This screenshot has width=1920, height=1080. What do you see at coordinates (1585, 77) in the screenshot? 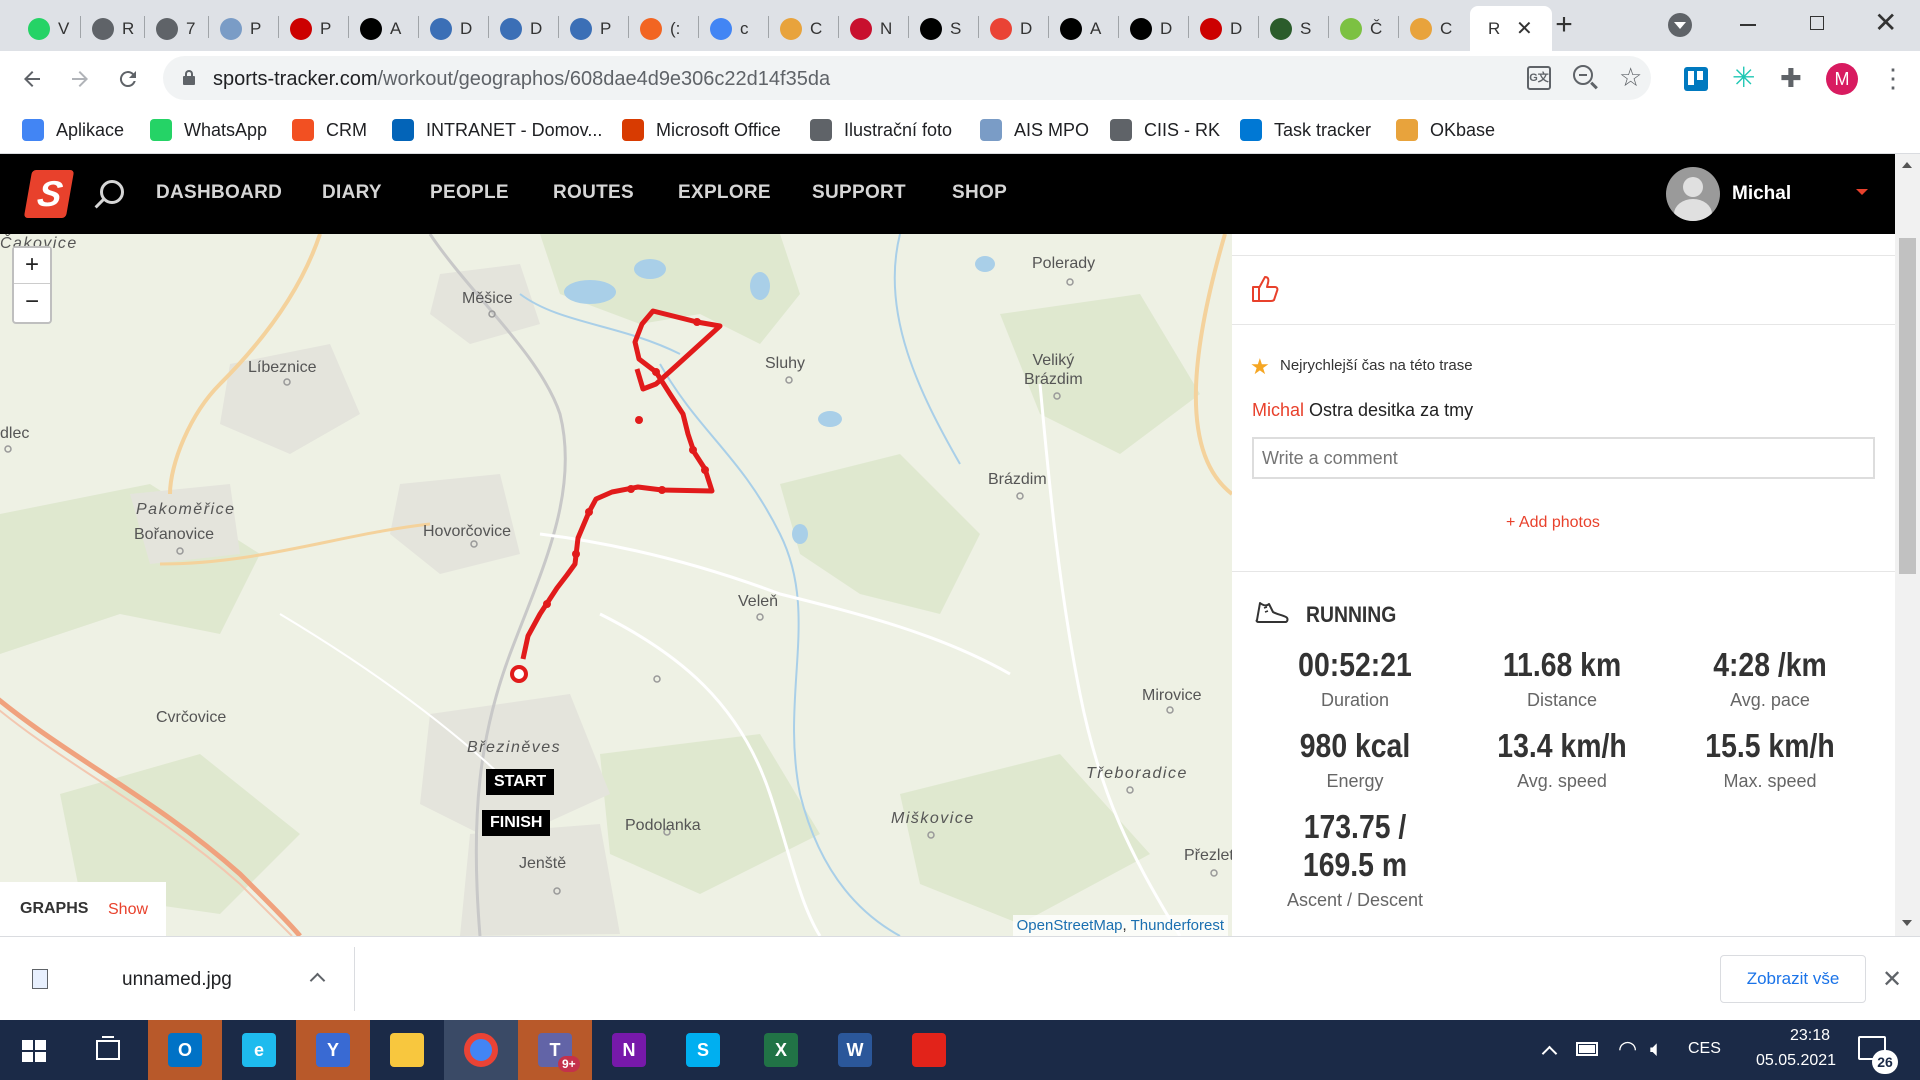
I see `zoom-icon` at bounding box center [1585, 77].